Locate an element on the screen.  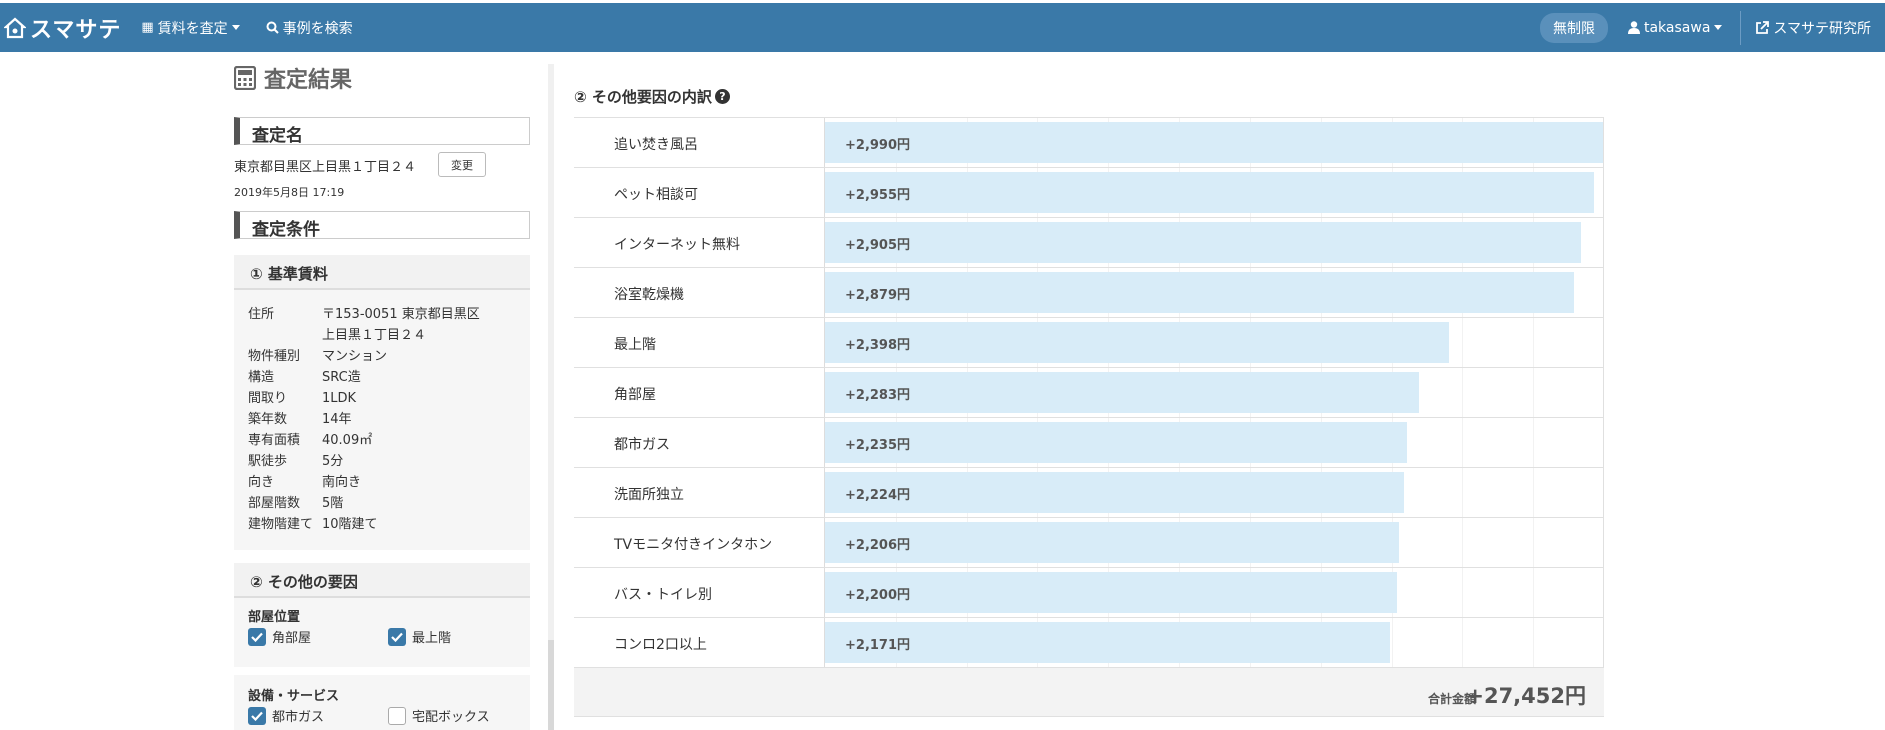
factor-label: コンロ2口以上 is located at coordinates (660, 645).